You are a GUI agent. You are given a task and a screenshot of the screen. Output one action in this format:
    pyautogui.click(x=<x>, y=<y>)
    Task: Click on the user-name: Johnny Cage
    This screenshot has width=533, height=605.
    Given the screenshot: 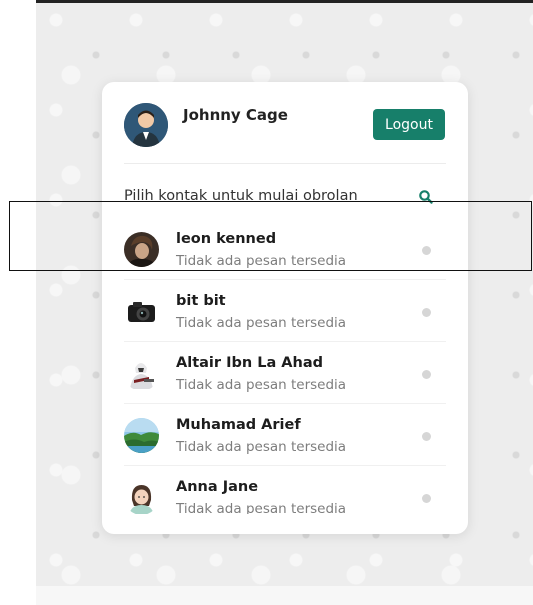 What is the action you would take?
    pyautogui.click(x=235, y=115)
    